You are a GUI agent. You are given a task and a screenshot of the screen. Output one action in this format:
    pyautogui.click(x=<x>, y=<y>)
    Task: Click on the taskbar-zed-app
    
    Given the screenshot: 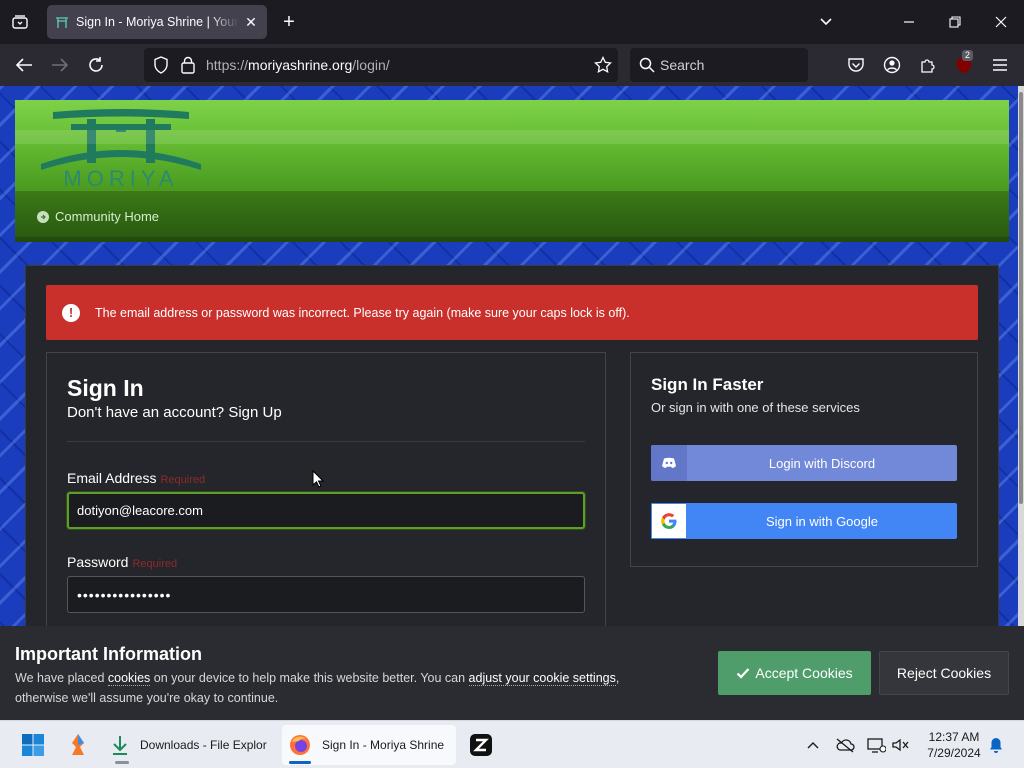 What is the action you would take?
    pyautogui.click(x=481, y=745)
    